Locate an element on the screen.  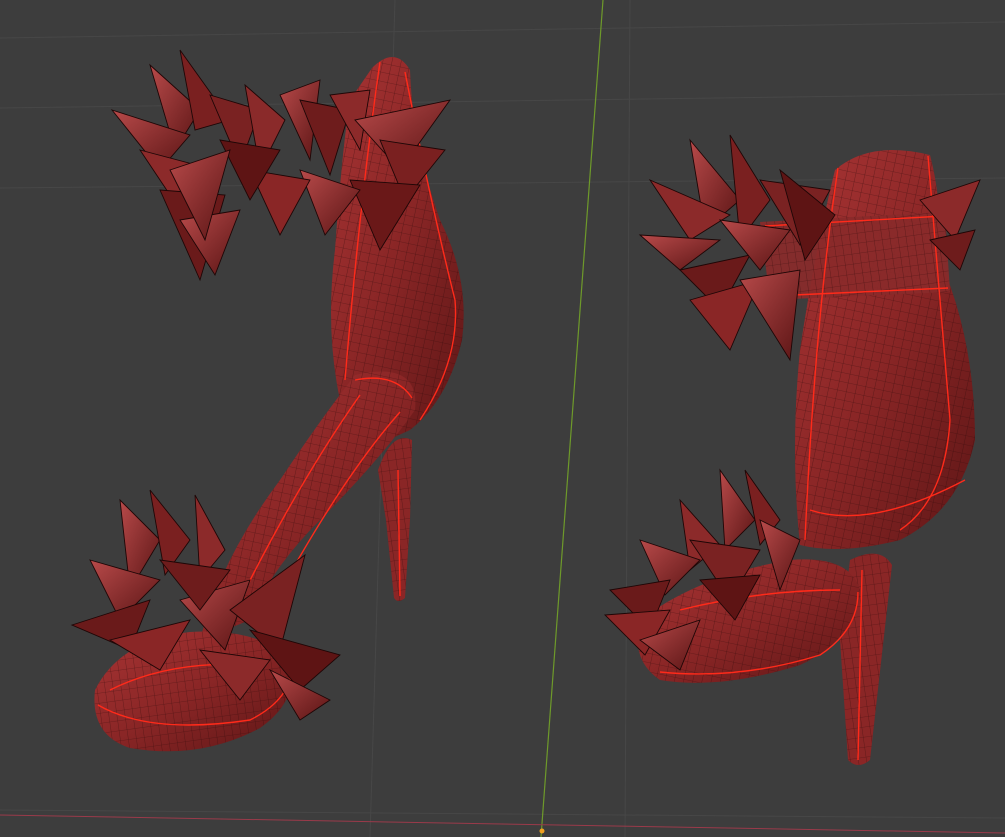
x-axis-line is located at coordinates (502, 824).